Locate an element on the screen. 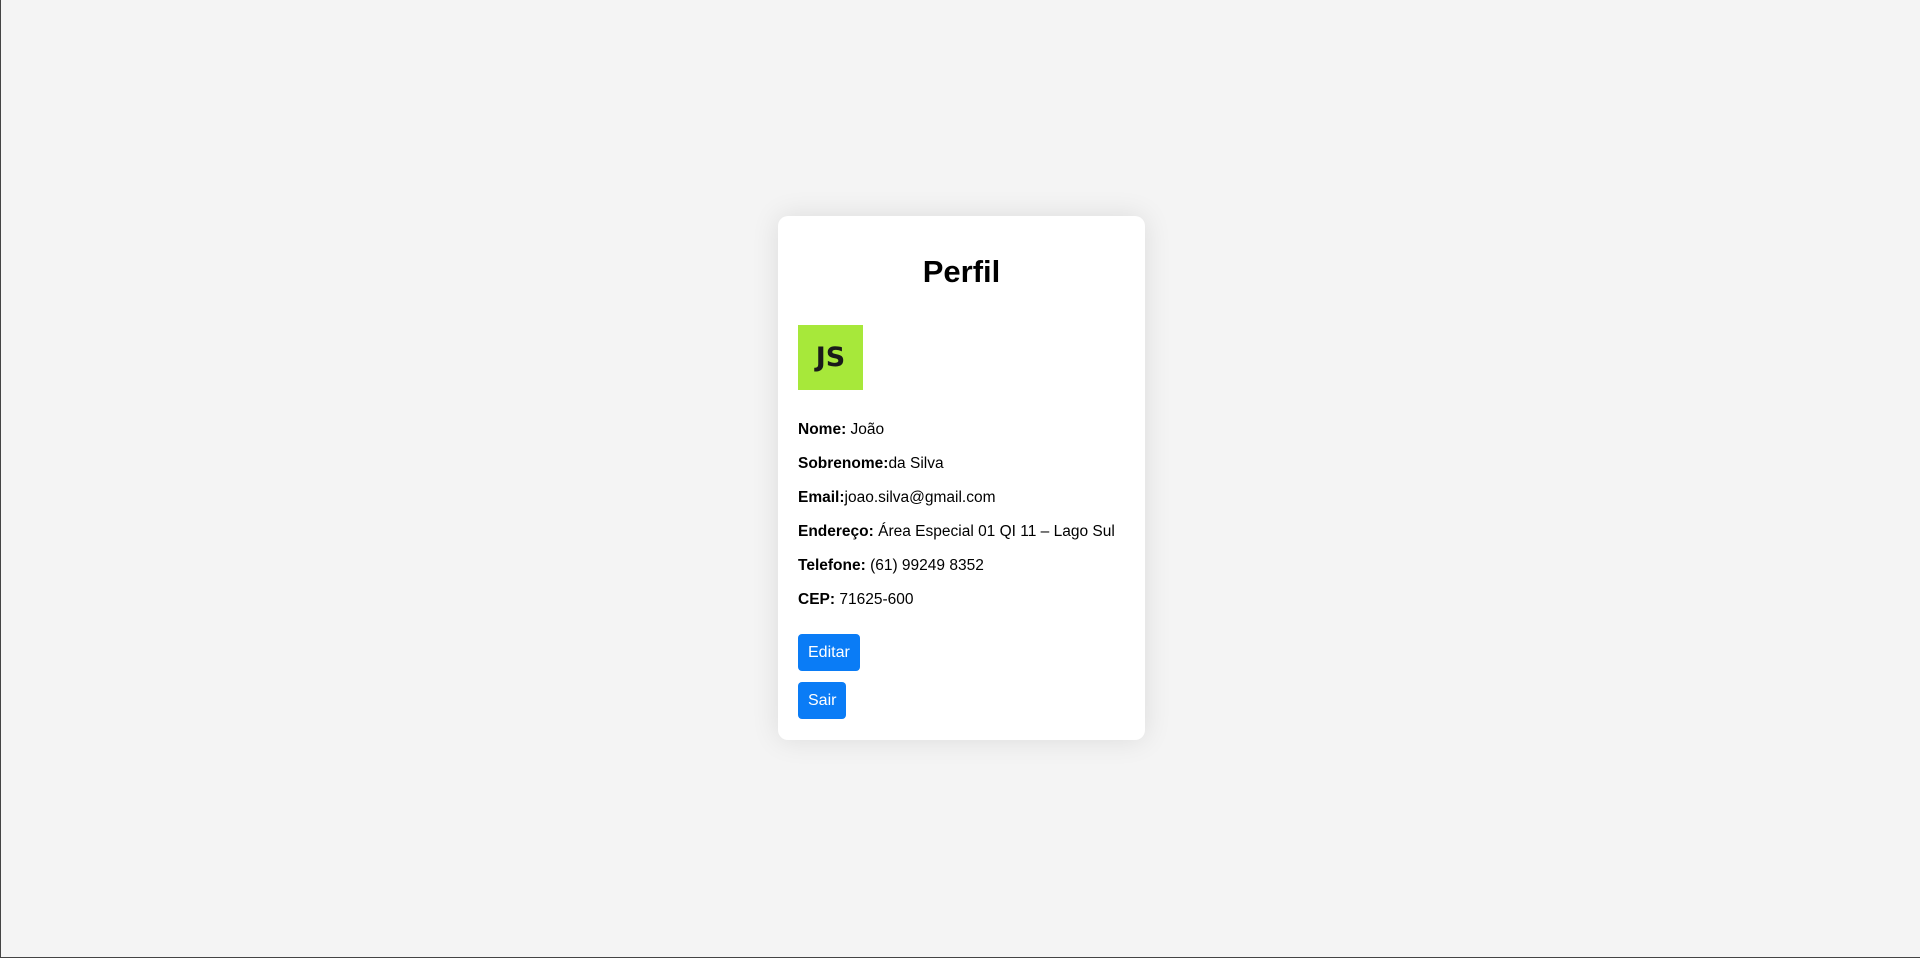 The width and height of the screenshot is (1920, 967). field-label: Nome: is located at coordinates (822, 429).